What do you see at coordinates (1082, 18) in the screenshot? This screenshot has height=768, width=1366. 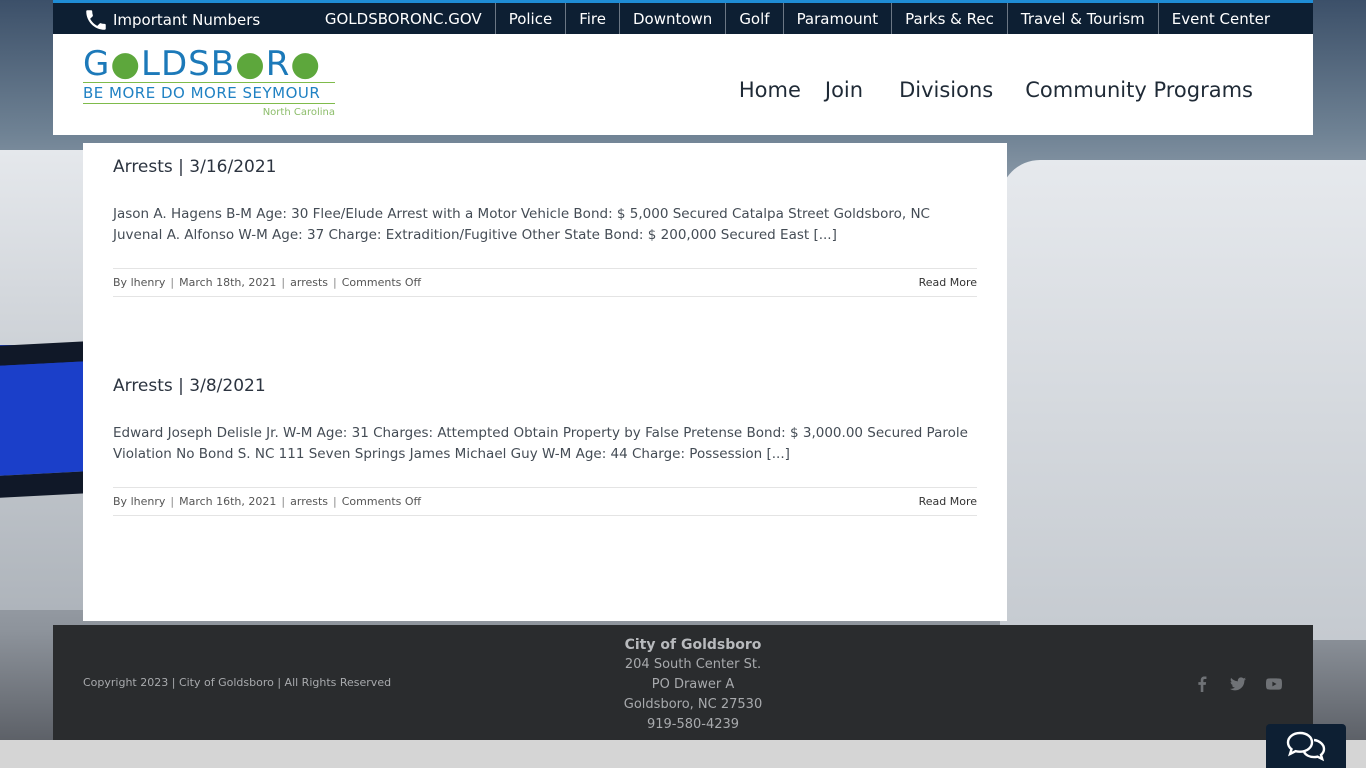 I see `link-travel-tourism: Travel & Tourism` at bounding box center [1082, 18].